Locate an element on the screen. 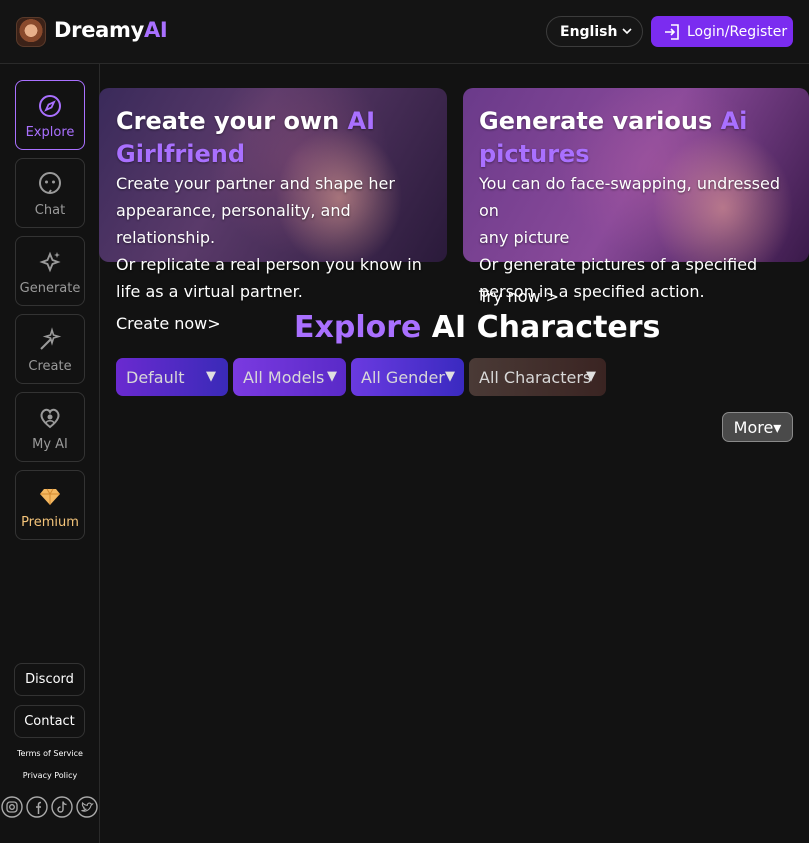 The width and height of the screenshot is (809, 843). promo-desc-line: life as a virtual partner. is located at coordinates (209, 291).